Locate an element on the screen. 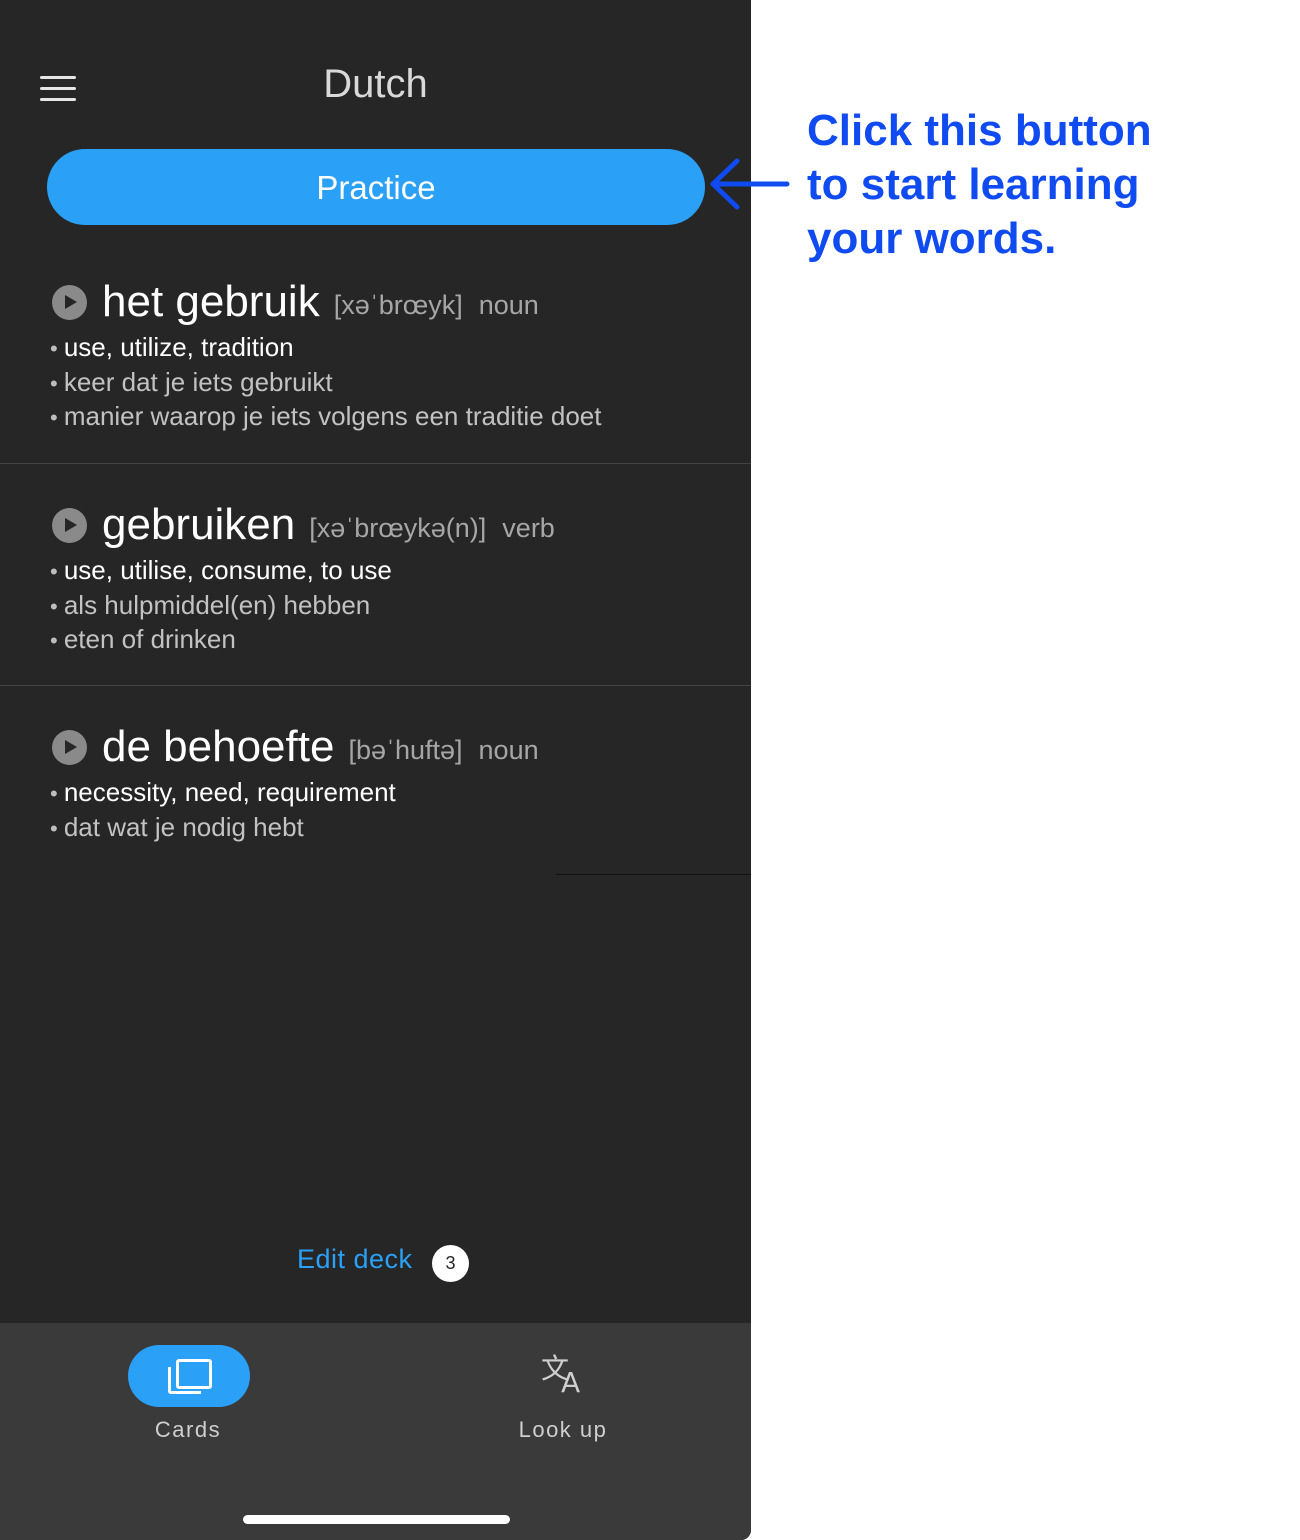  callout-line: your words. is located at coordinates (932, 238).